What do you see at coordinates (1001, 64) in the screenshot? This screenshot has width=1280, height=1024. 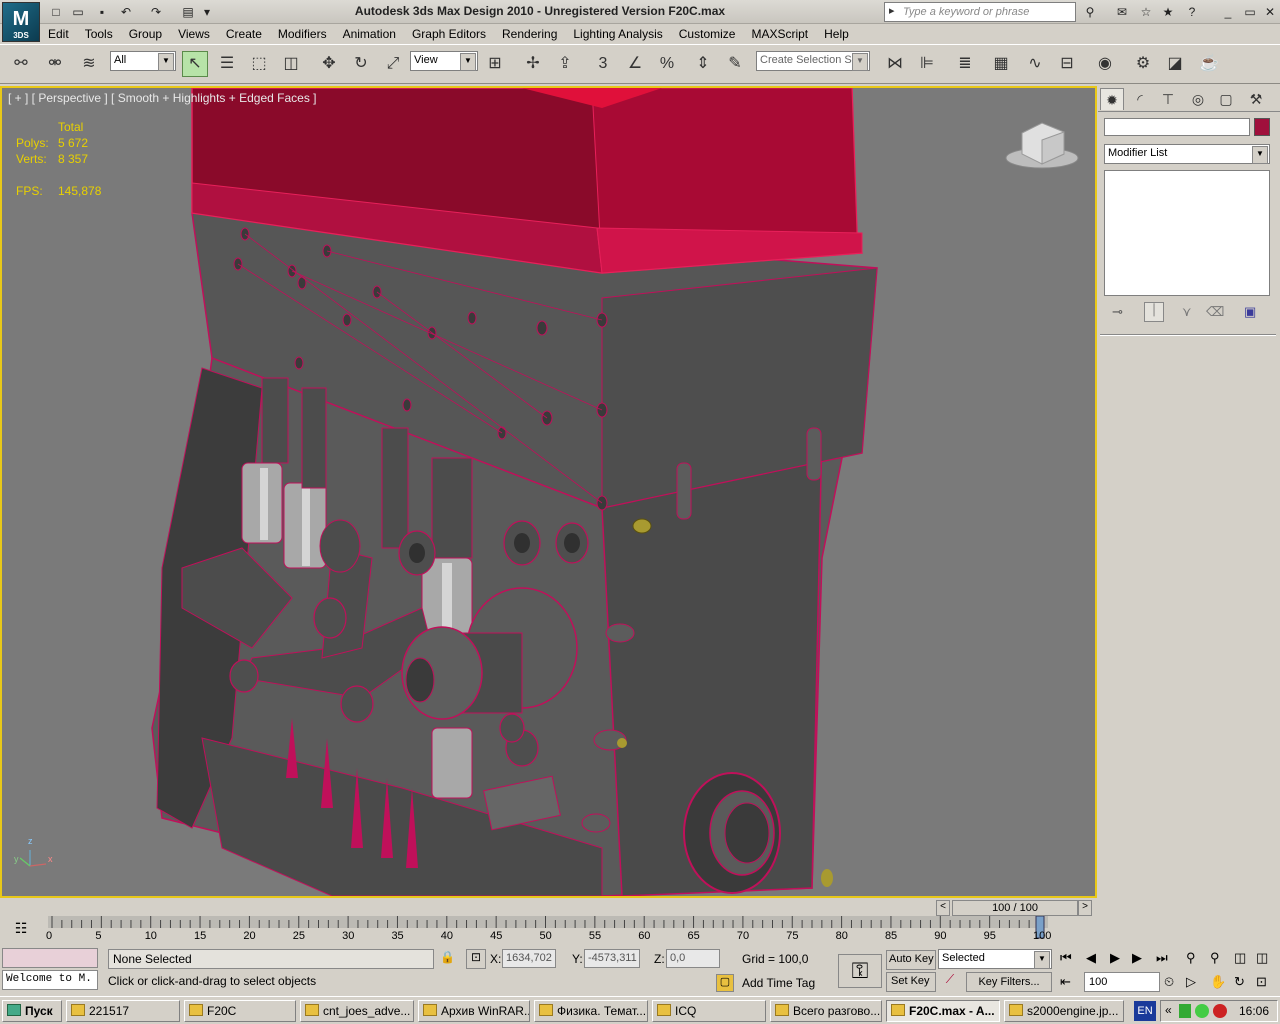 I see `graphite-ribbon-icon: ▦` at bounding box center [1001, 64].